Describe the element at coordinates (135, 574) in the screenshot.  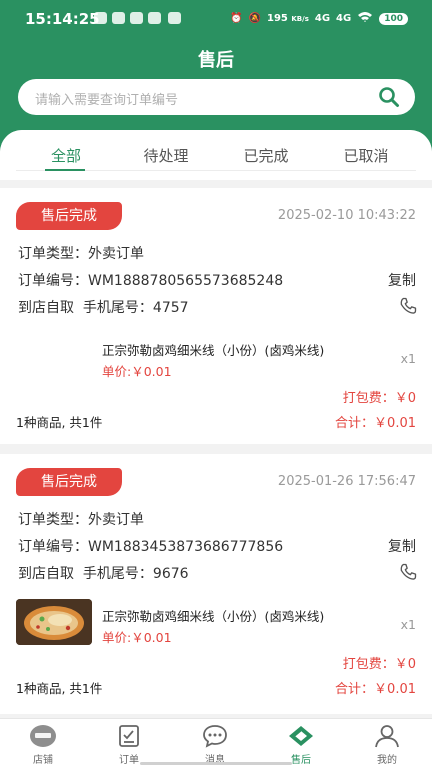
I see `phone-tail: 手机尾号：9676` at that location.